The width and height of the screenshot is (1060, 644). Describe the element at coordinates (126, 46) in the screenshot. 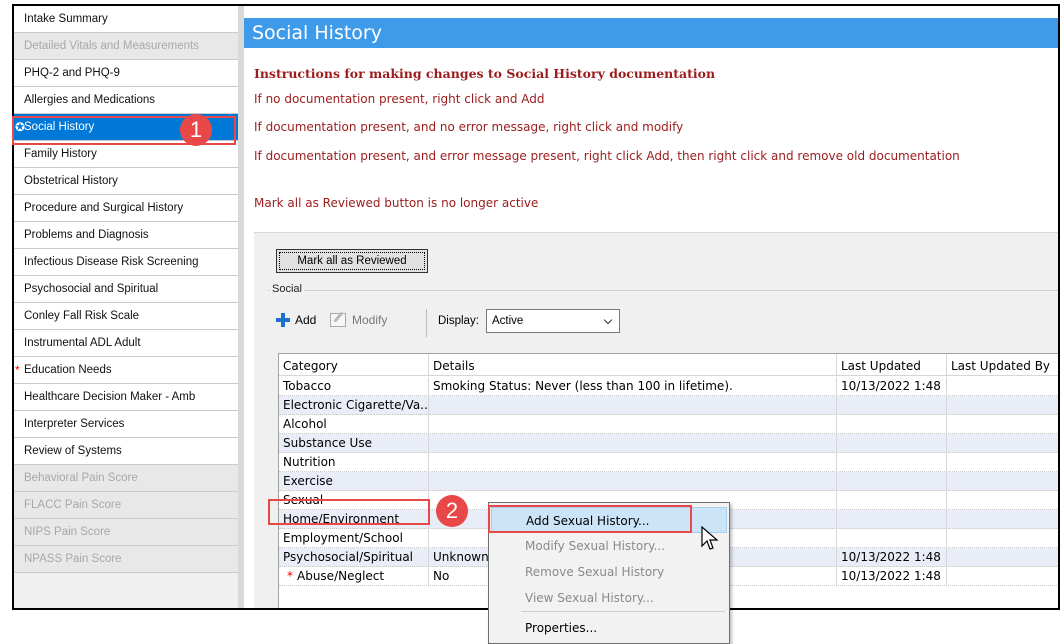

I see `sidebar-item-detailed-vitals: Detailed Vitals and Measurements` at that location.